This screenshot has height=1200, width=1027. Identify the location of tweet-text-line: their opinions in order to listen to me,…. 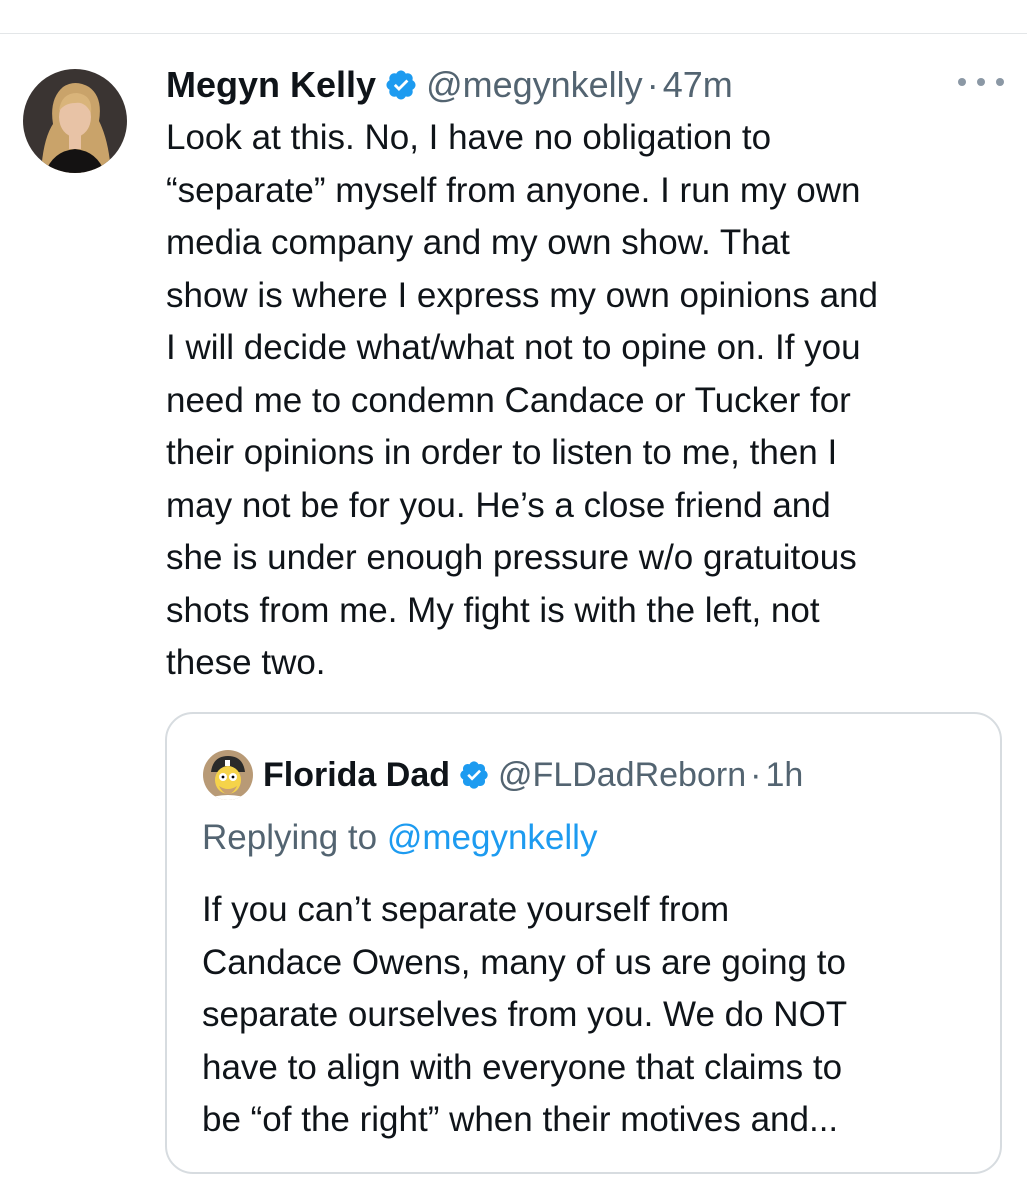
(502, 452).